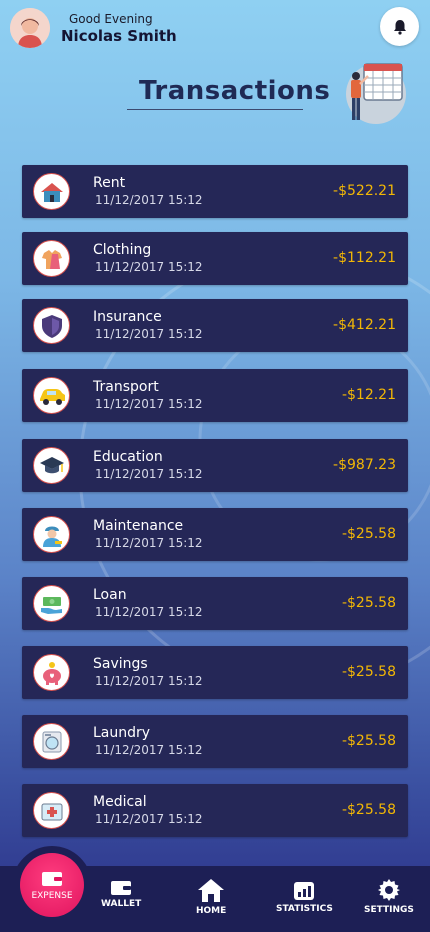  What do you see at coordinates (111, 19) in the screenshot?
I see `greeting-text: Good Evening` at bounding box center [111, 19].